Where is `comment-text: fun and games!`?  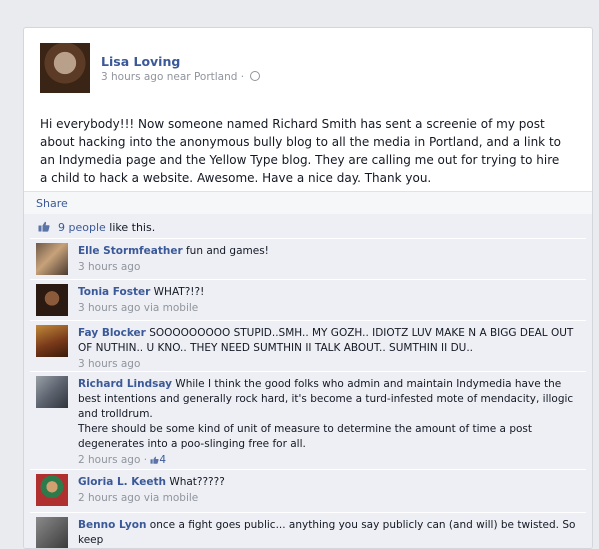
comment-text: fun and games! is located at coordinates (225, 251).